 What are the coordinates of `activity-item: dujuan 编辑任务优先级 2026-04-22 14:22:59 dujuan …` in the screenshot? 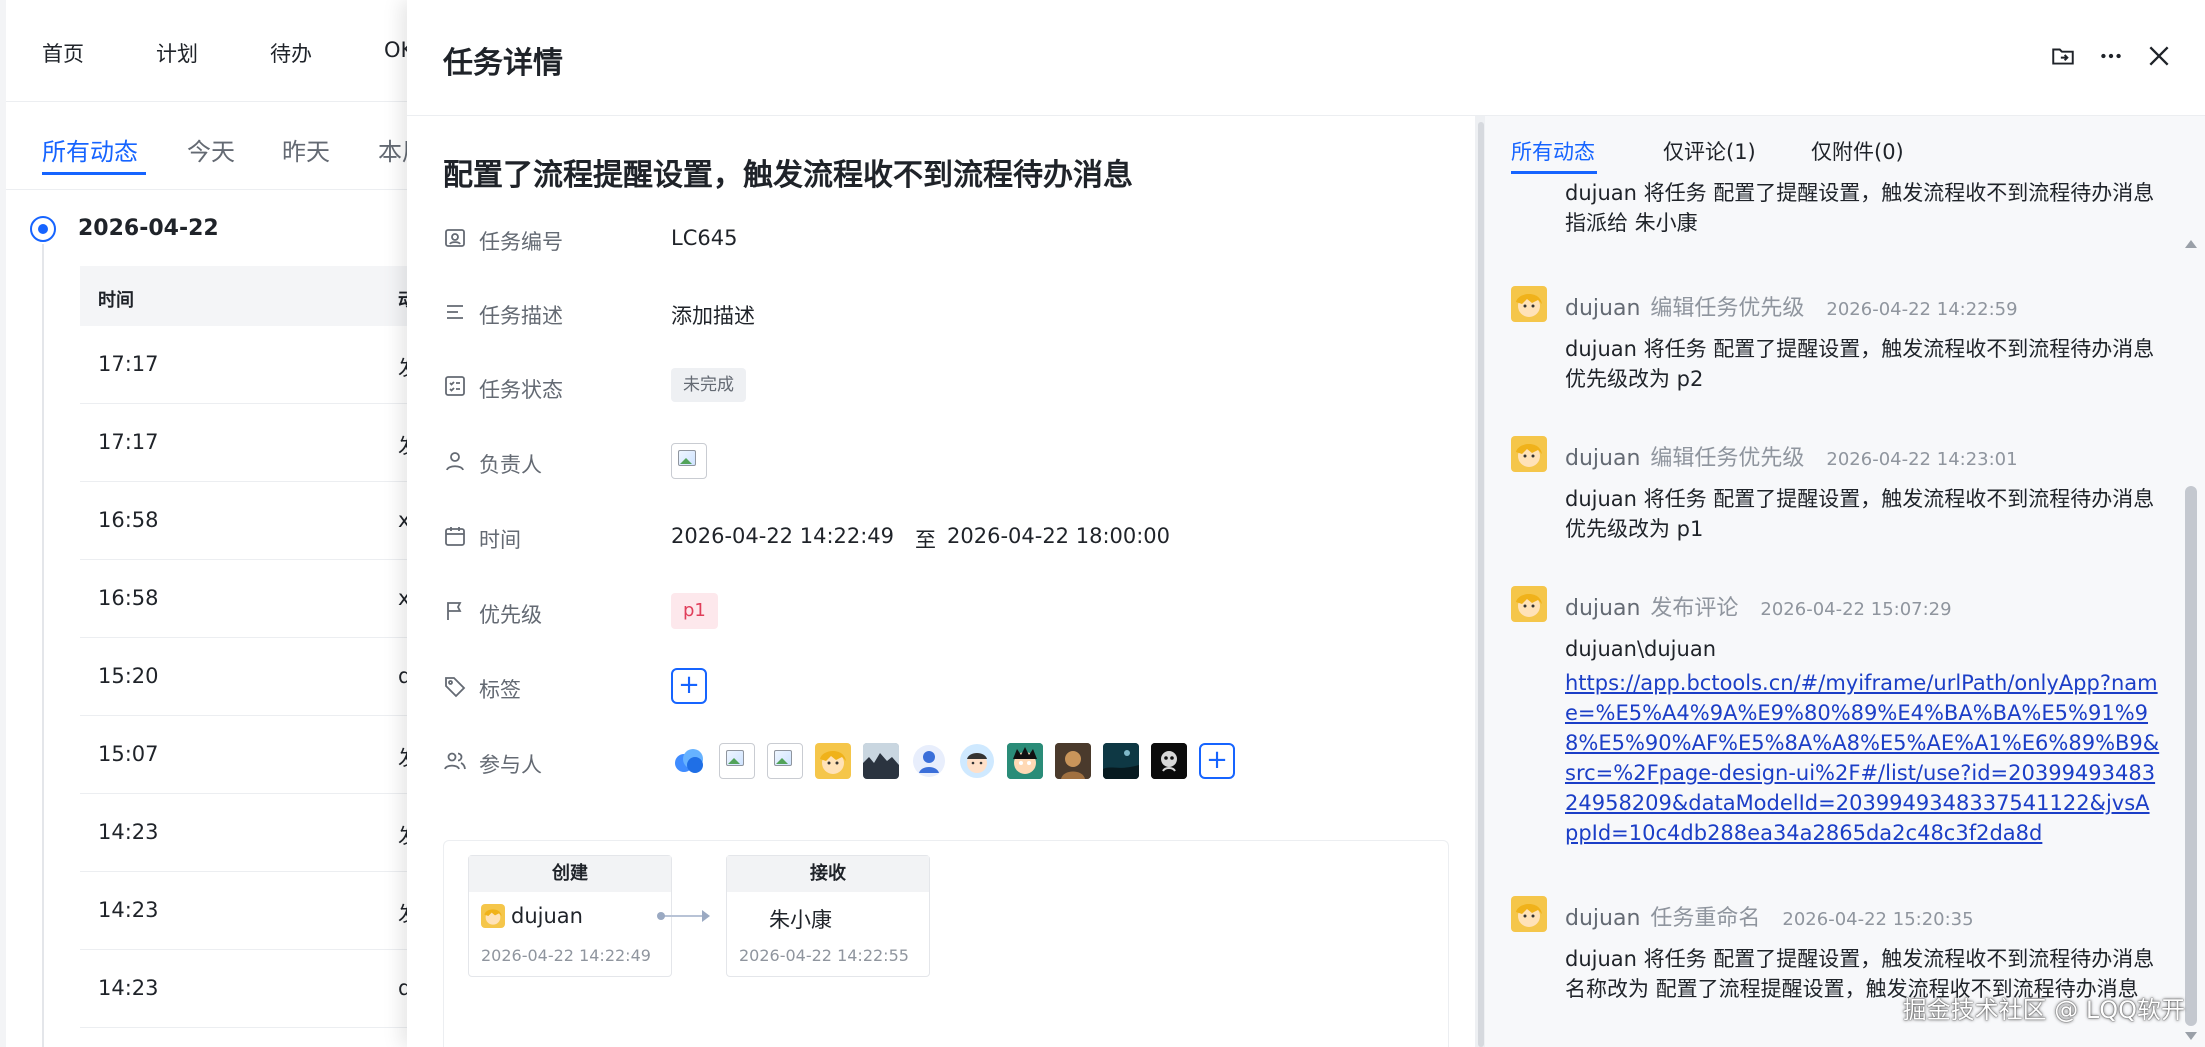 It's located at (1836, 340).